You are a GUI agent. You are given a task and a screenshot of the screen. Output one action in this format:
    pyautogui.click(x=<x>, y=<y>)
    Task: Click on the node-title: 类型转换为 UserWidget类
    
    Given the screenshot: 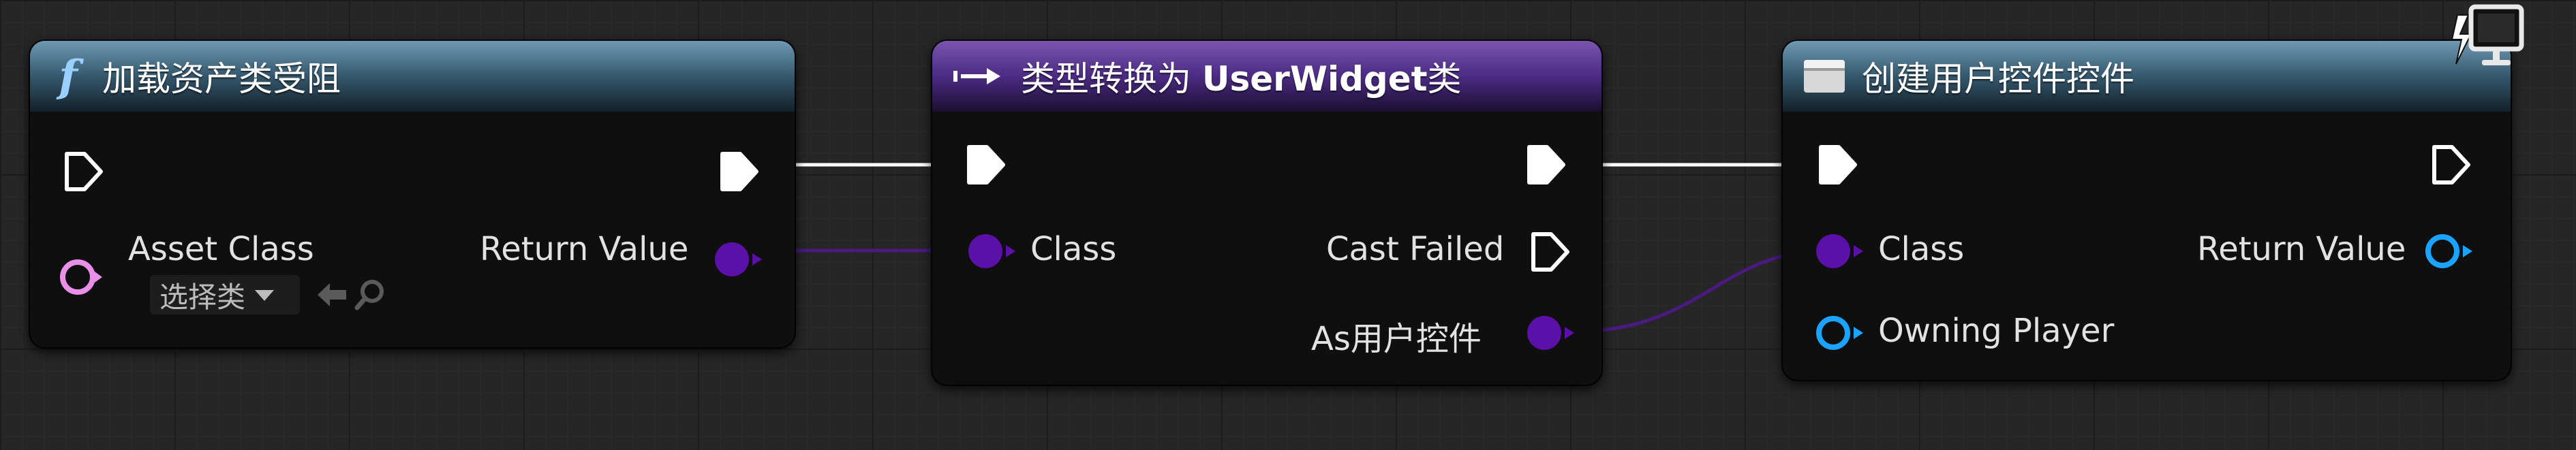 What is the action you would take?
    pyautogui.click(x=1241, y=79)
    